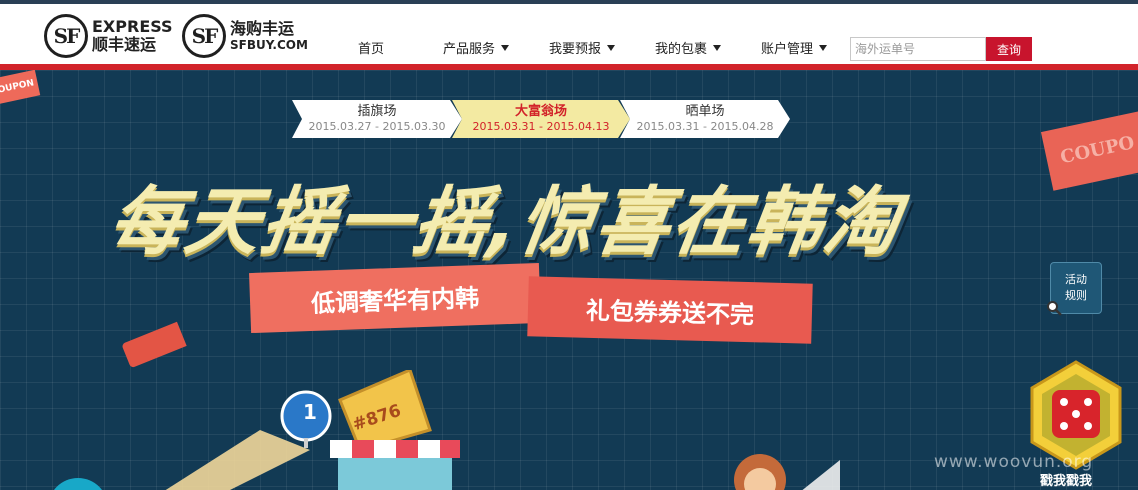 The image size is (1138, 490). I want to click on nav-item-forecast: 我要预报, so click(582, 47).